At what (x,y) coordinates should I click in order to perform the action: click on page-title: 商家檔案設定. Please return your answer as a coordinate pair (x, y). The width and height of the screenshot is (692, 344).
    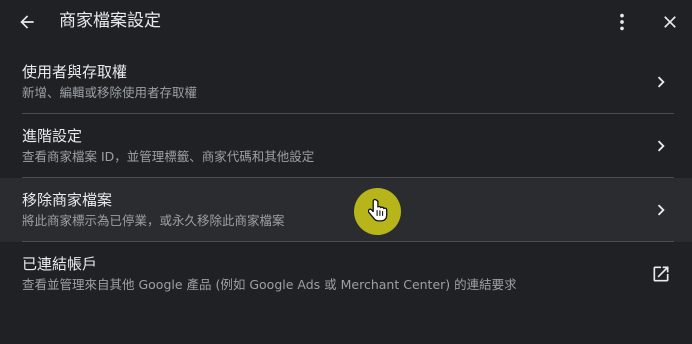
    Looking at the image, I should click on (110, 21).